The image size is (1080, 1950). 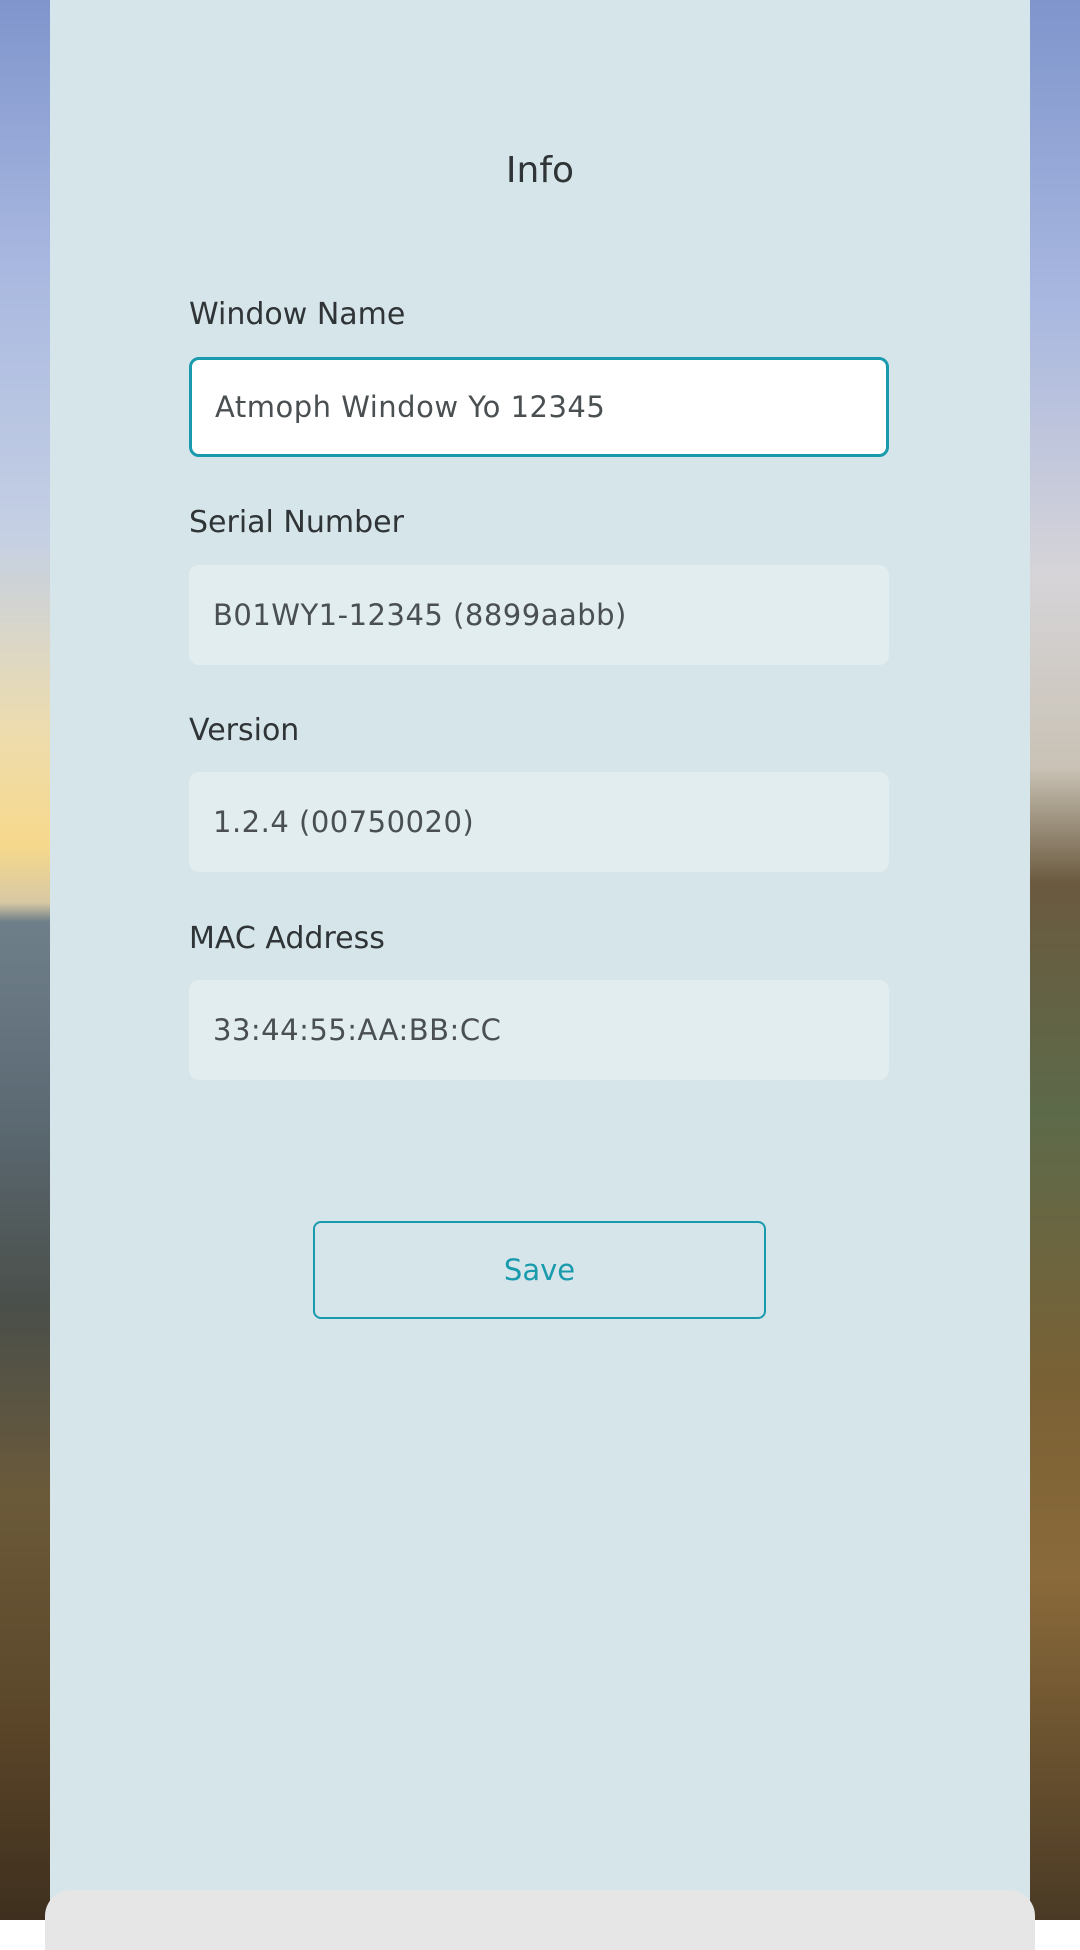 What do you see at coordinates (539, 1270) in the screenshot?
I see `save-button: Save` at bounding box center [539, 1270].